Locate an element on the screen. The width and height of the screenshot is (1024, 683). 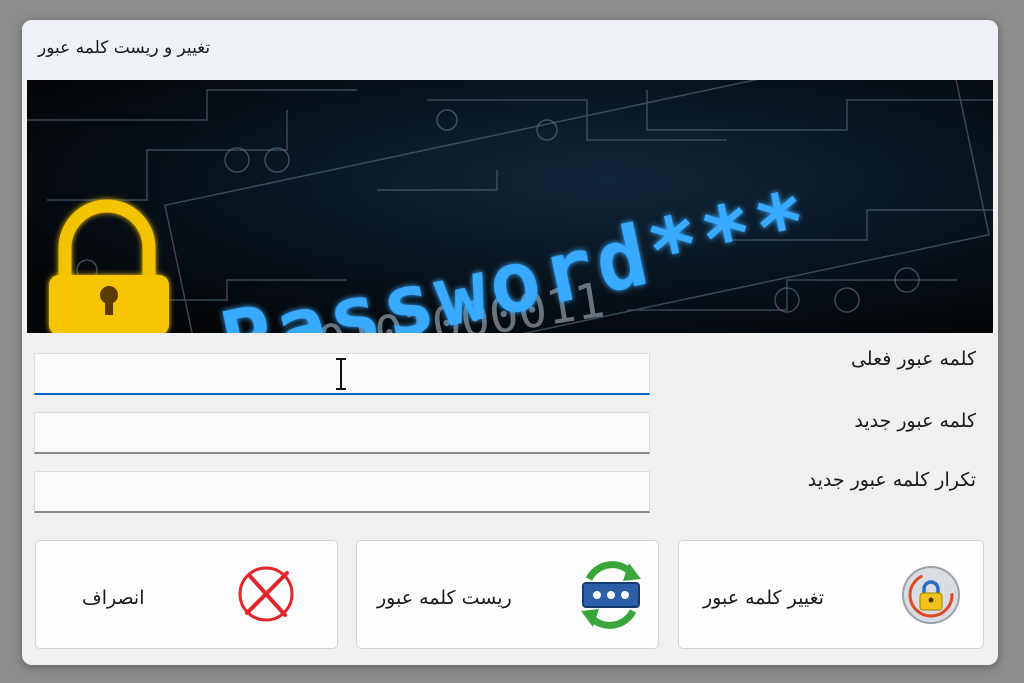
reset-password-button: ریست کلمه عبور is located at coordinates (507, 594).